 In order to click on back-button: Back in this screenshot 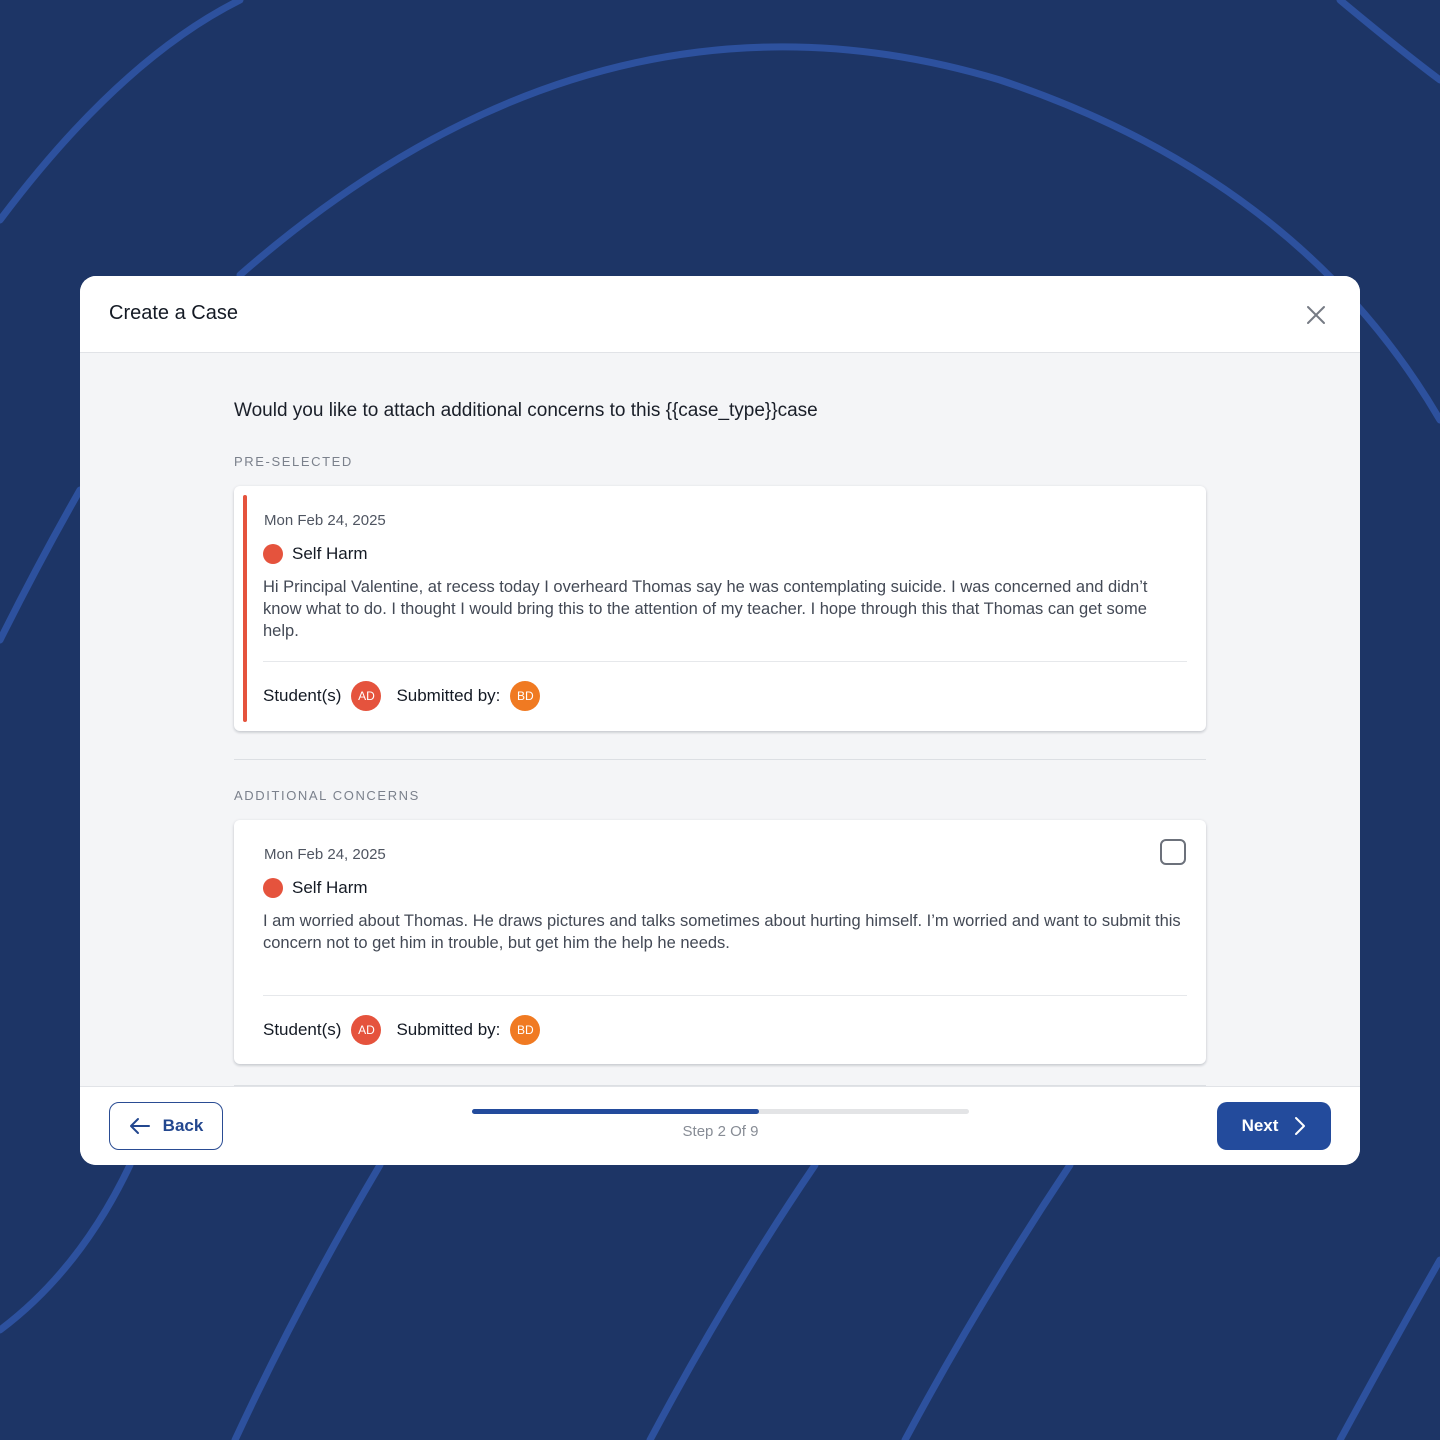, I will do `click(166, 1126)`.